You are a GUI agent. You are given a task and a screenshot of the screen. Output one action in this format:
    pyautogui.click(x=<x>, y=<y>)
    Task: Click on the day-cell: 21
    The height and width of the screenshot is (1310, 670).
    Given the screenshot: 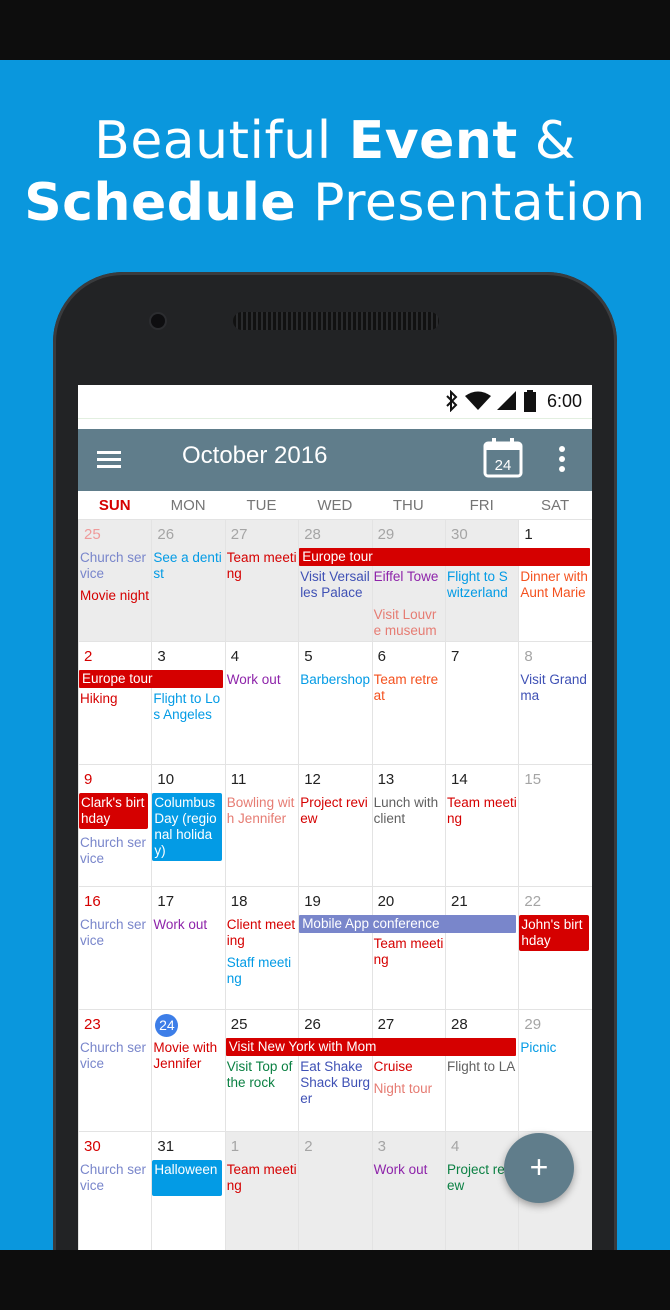 What is the action you would take?
    pyautogui.click(x=481, y=948)
    